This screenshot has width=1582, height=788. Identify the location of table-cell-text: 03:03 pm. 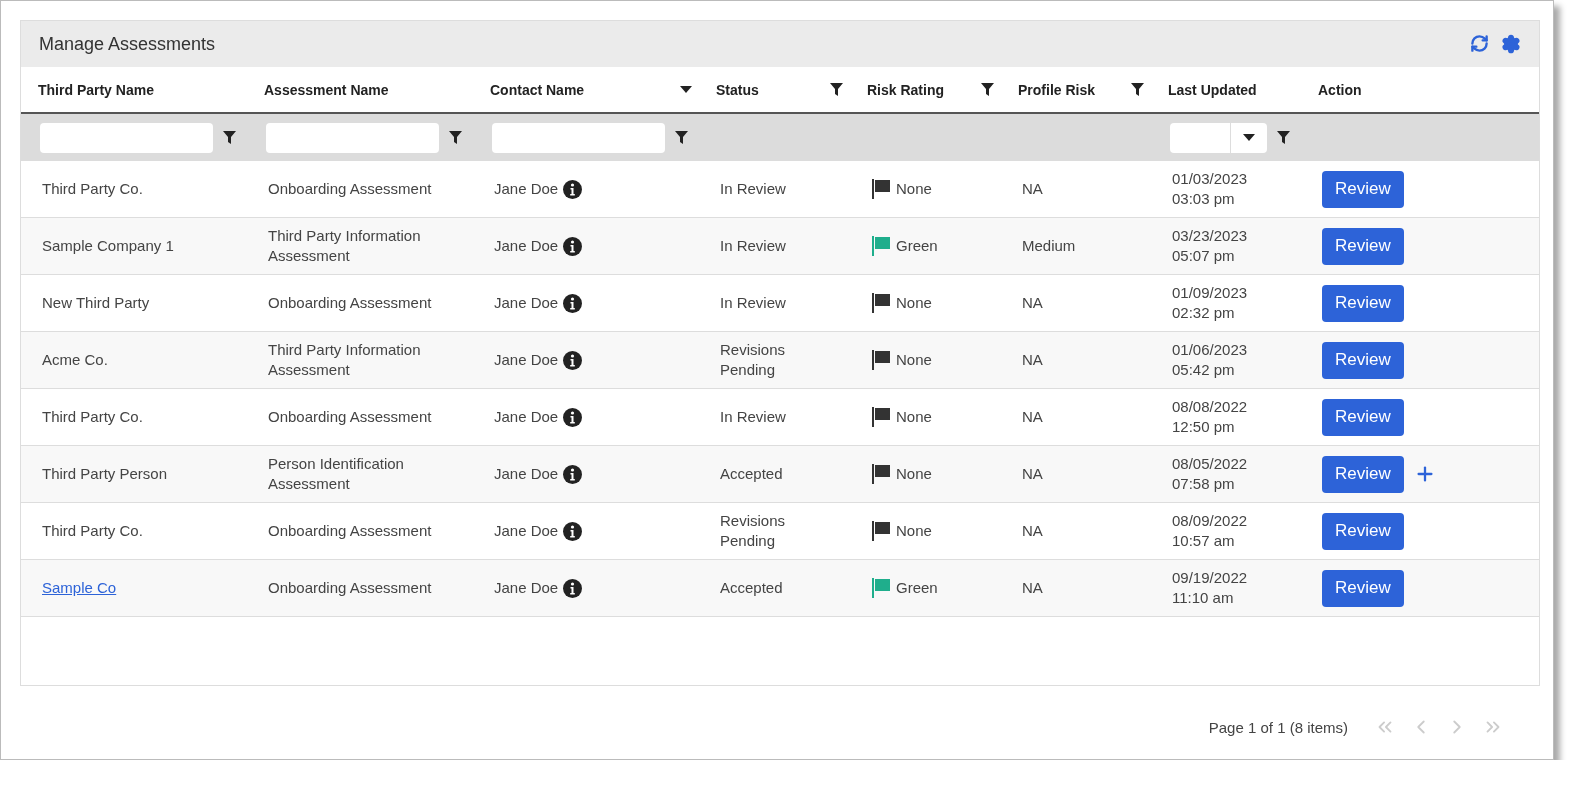
(1204, 198).